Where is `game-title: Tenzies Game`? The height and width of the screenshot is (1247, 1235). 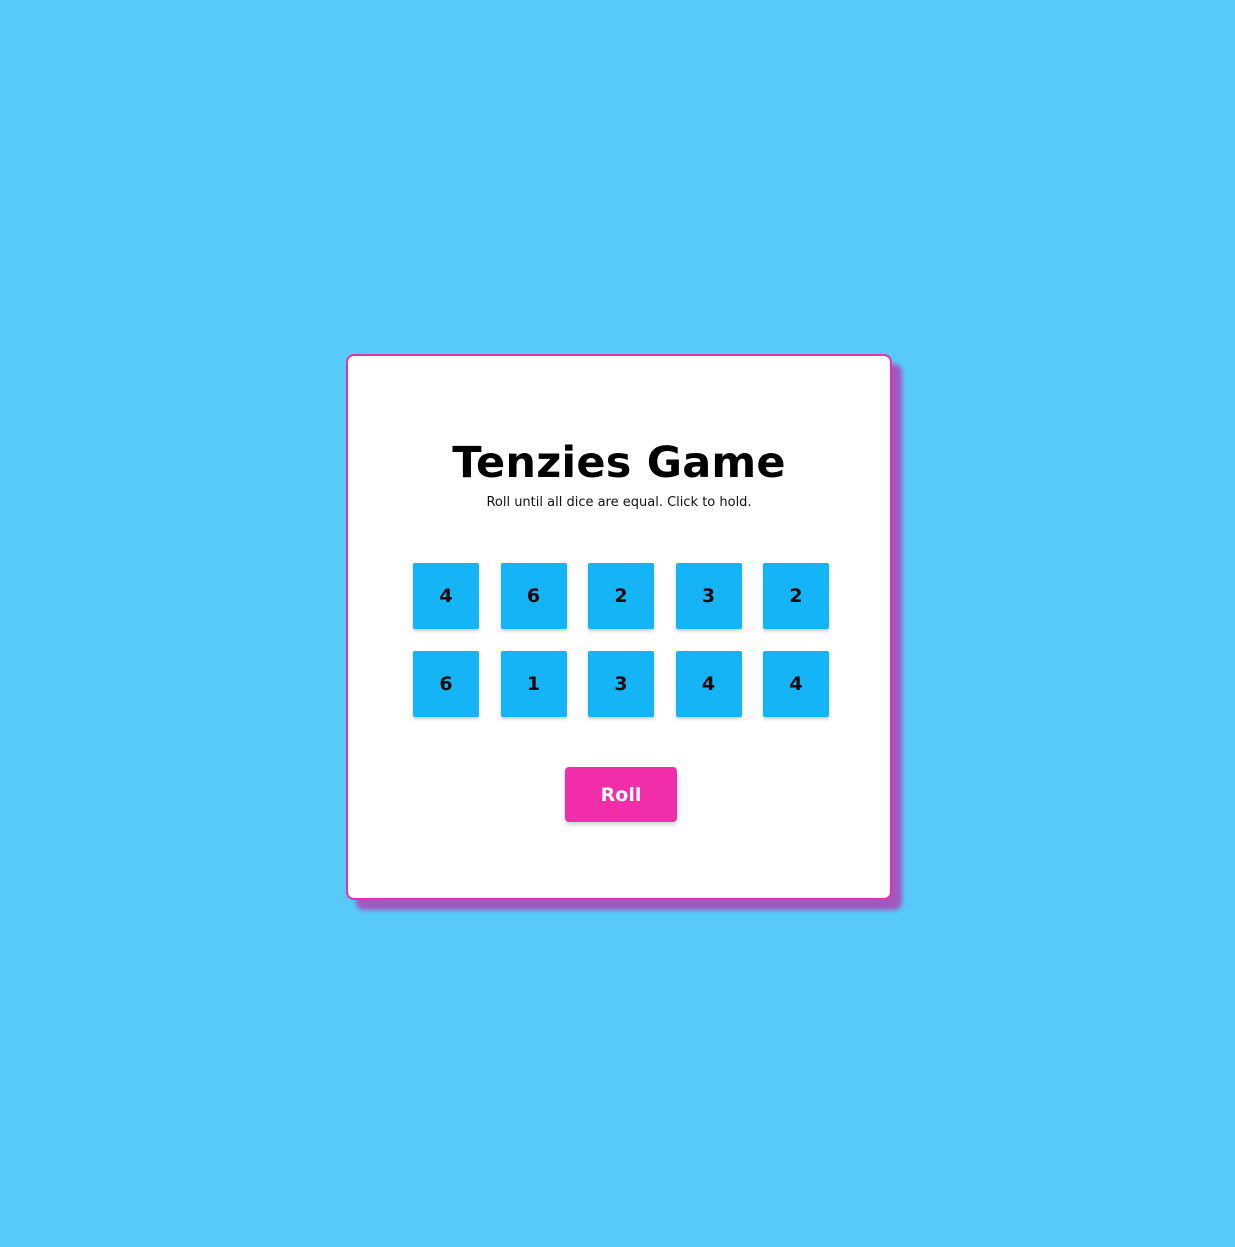
game-title: Tenzies Game is located at coordinates (619, 463).